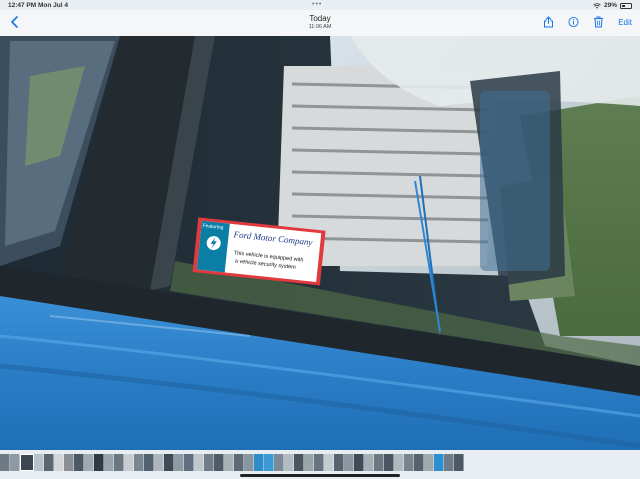  Describe the element at coordinates (598, 22) in the screenshot. I see `trash-icon` at that location.